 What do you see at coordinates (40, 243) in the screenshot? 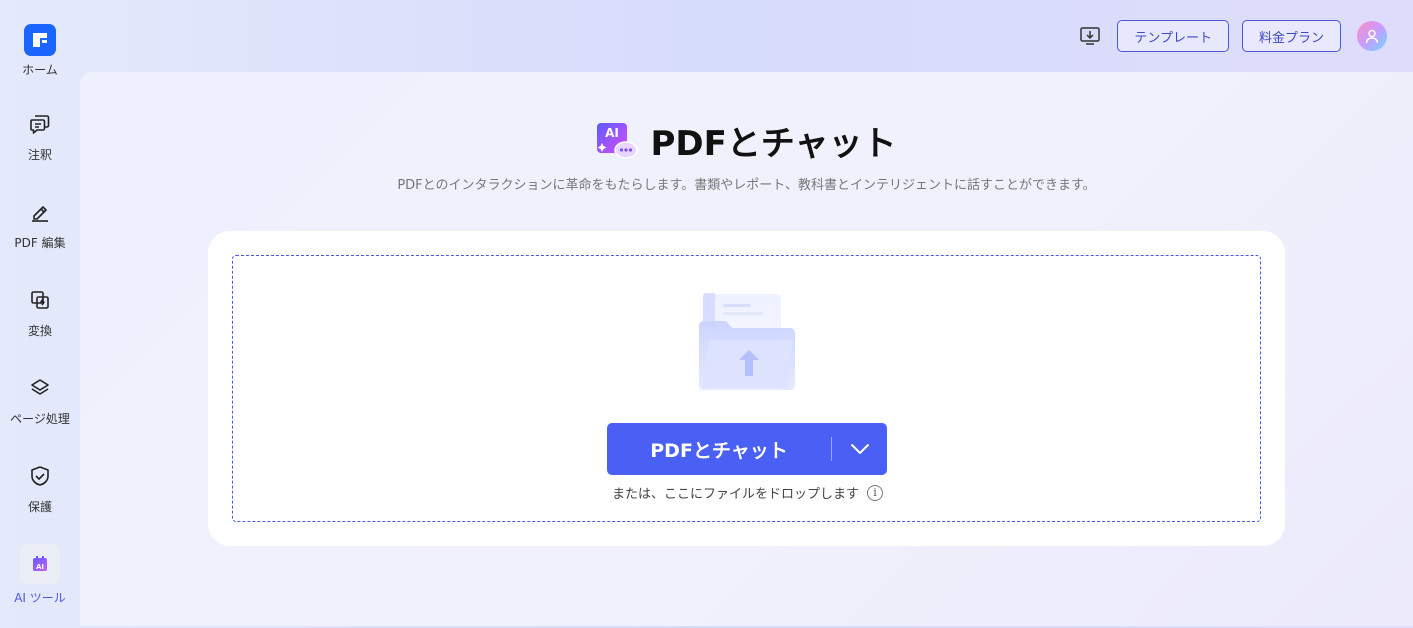
I see `sidebar-item-label: PDF 編集` at bounding box center [40, 243].